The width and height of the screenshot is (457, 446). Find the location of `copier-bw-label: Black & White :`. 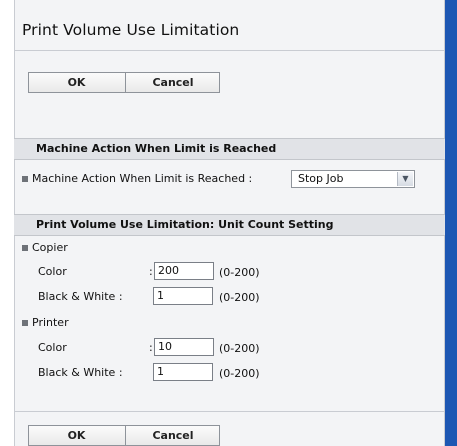

copier-bw-label: Black & White : is located at coordinates (80, 296).